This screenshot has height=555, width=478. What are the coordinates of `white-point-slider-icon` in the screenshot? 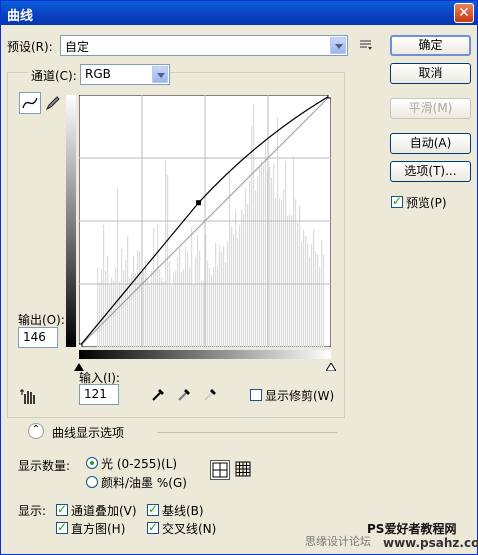 It's located at (331, 367).